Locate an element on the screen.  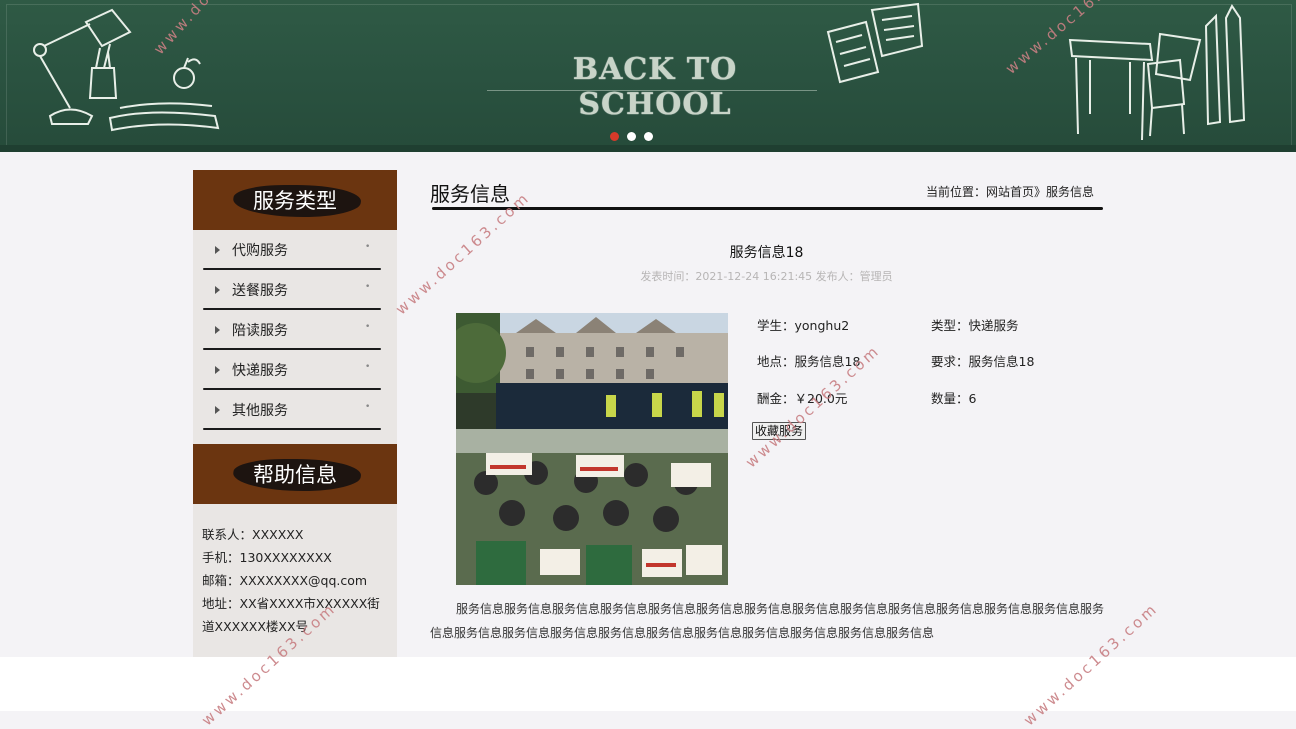
sidebar-item-songcan: 送餐服务 • is located at coordinates (295, 290).